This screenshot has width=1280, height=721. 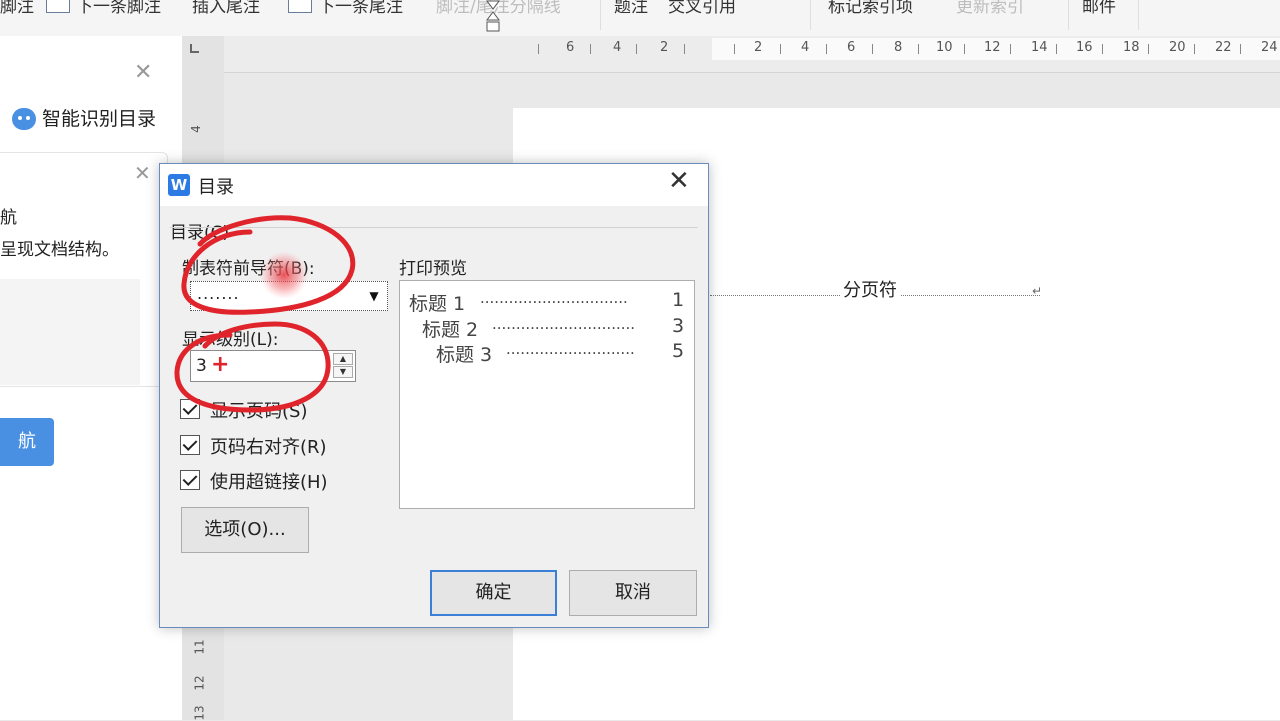 I want to click on toc-group-label: 目录(C), so click(x=200, y=233).